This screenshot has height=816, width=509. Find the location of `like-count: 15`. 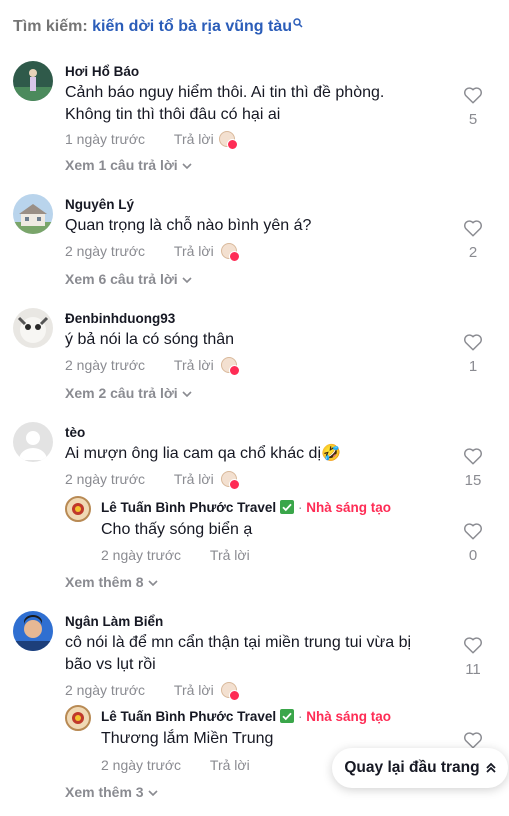

like-count: 15 is located at coordinates (473, 480).